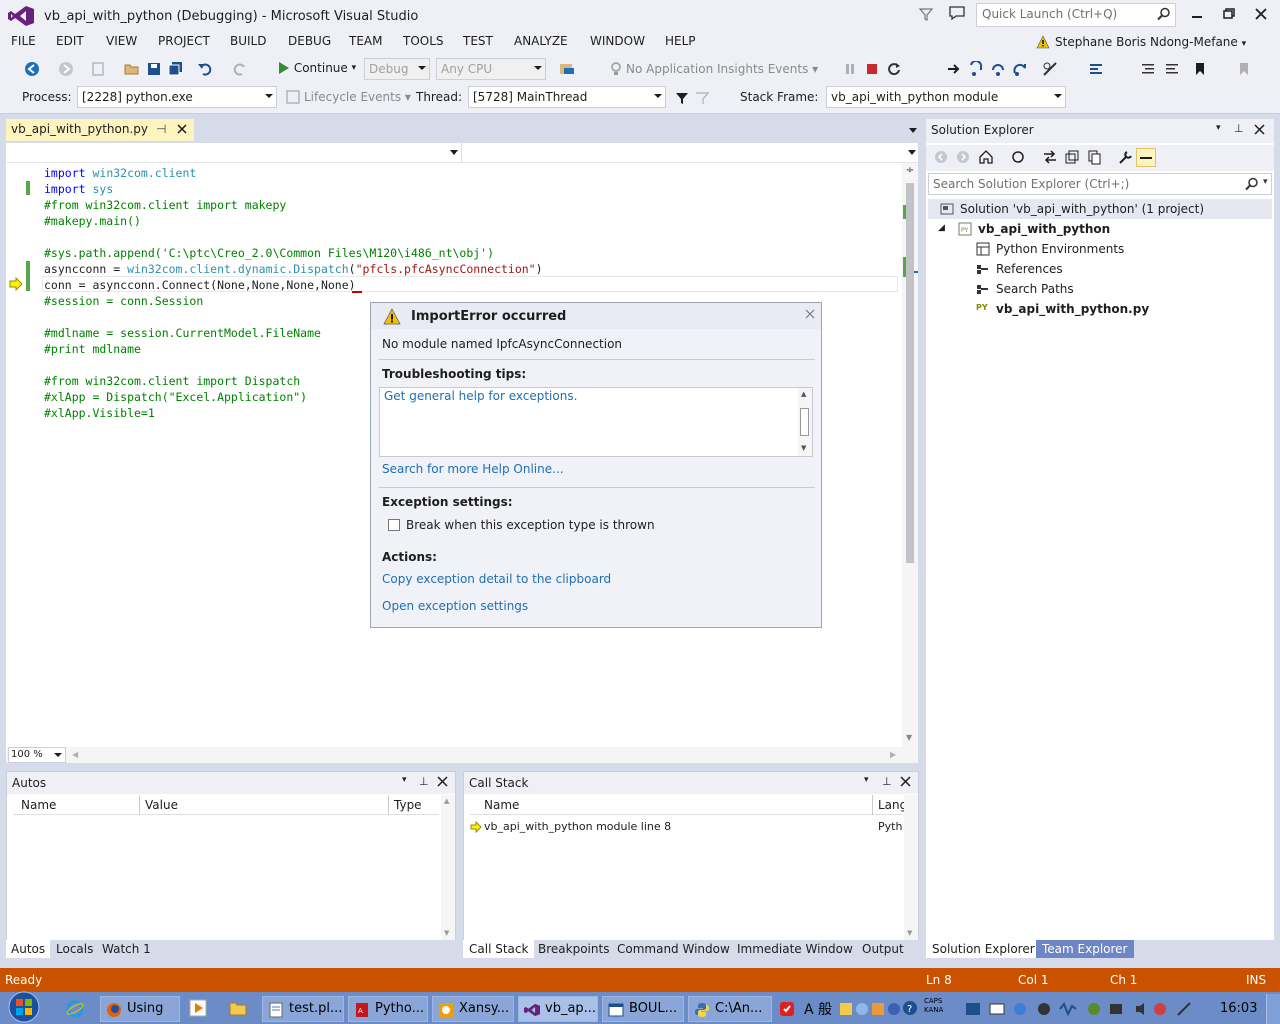  Describe the element at coordinates (1076, 15) in the screenshot. I see `quick-launch-input: Quick Launch (Ctrl+Q)` at that location.